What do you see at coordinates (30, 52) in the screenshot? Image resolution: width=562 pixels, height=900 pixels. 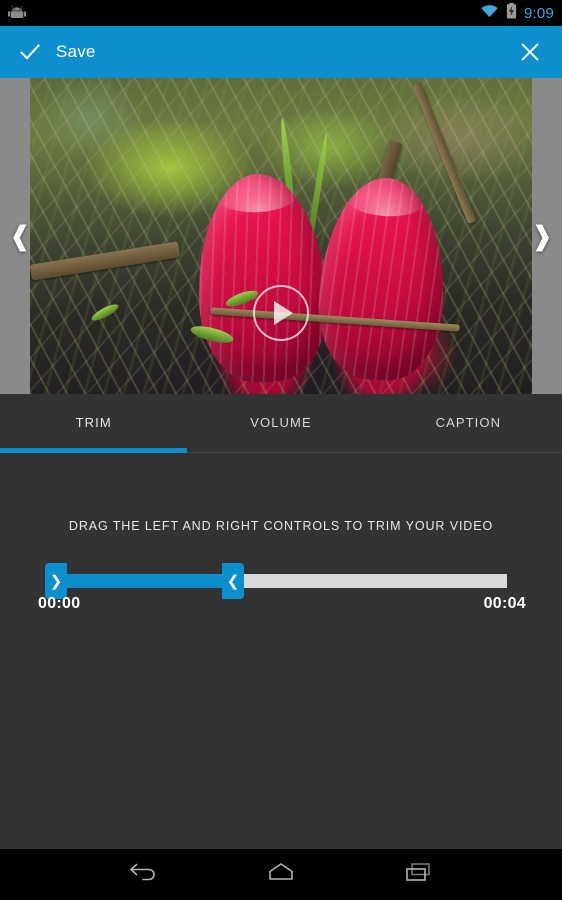 I see `checkmark-icon` at bounding box center [30, 52].